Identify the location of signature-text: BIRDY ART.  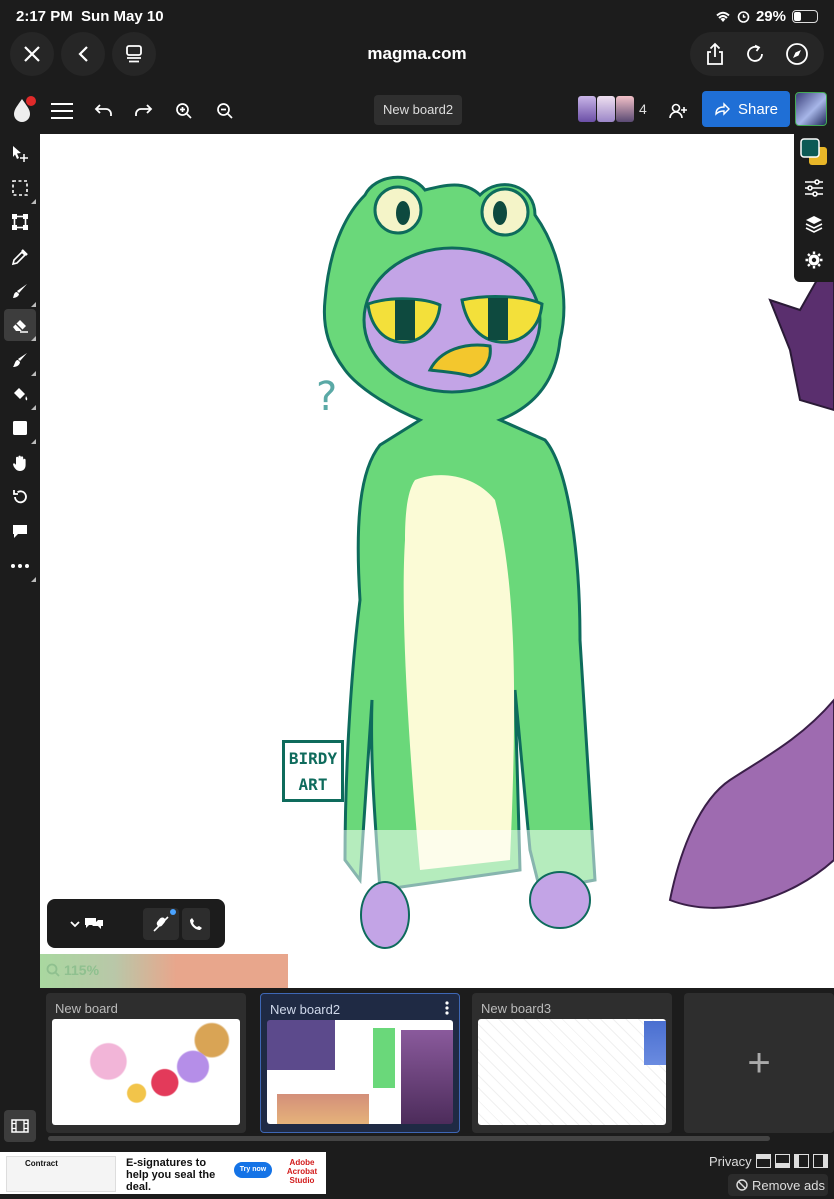
(313, 771).